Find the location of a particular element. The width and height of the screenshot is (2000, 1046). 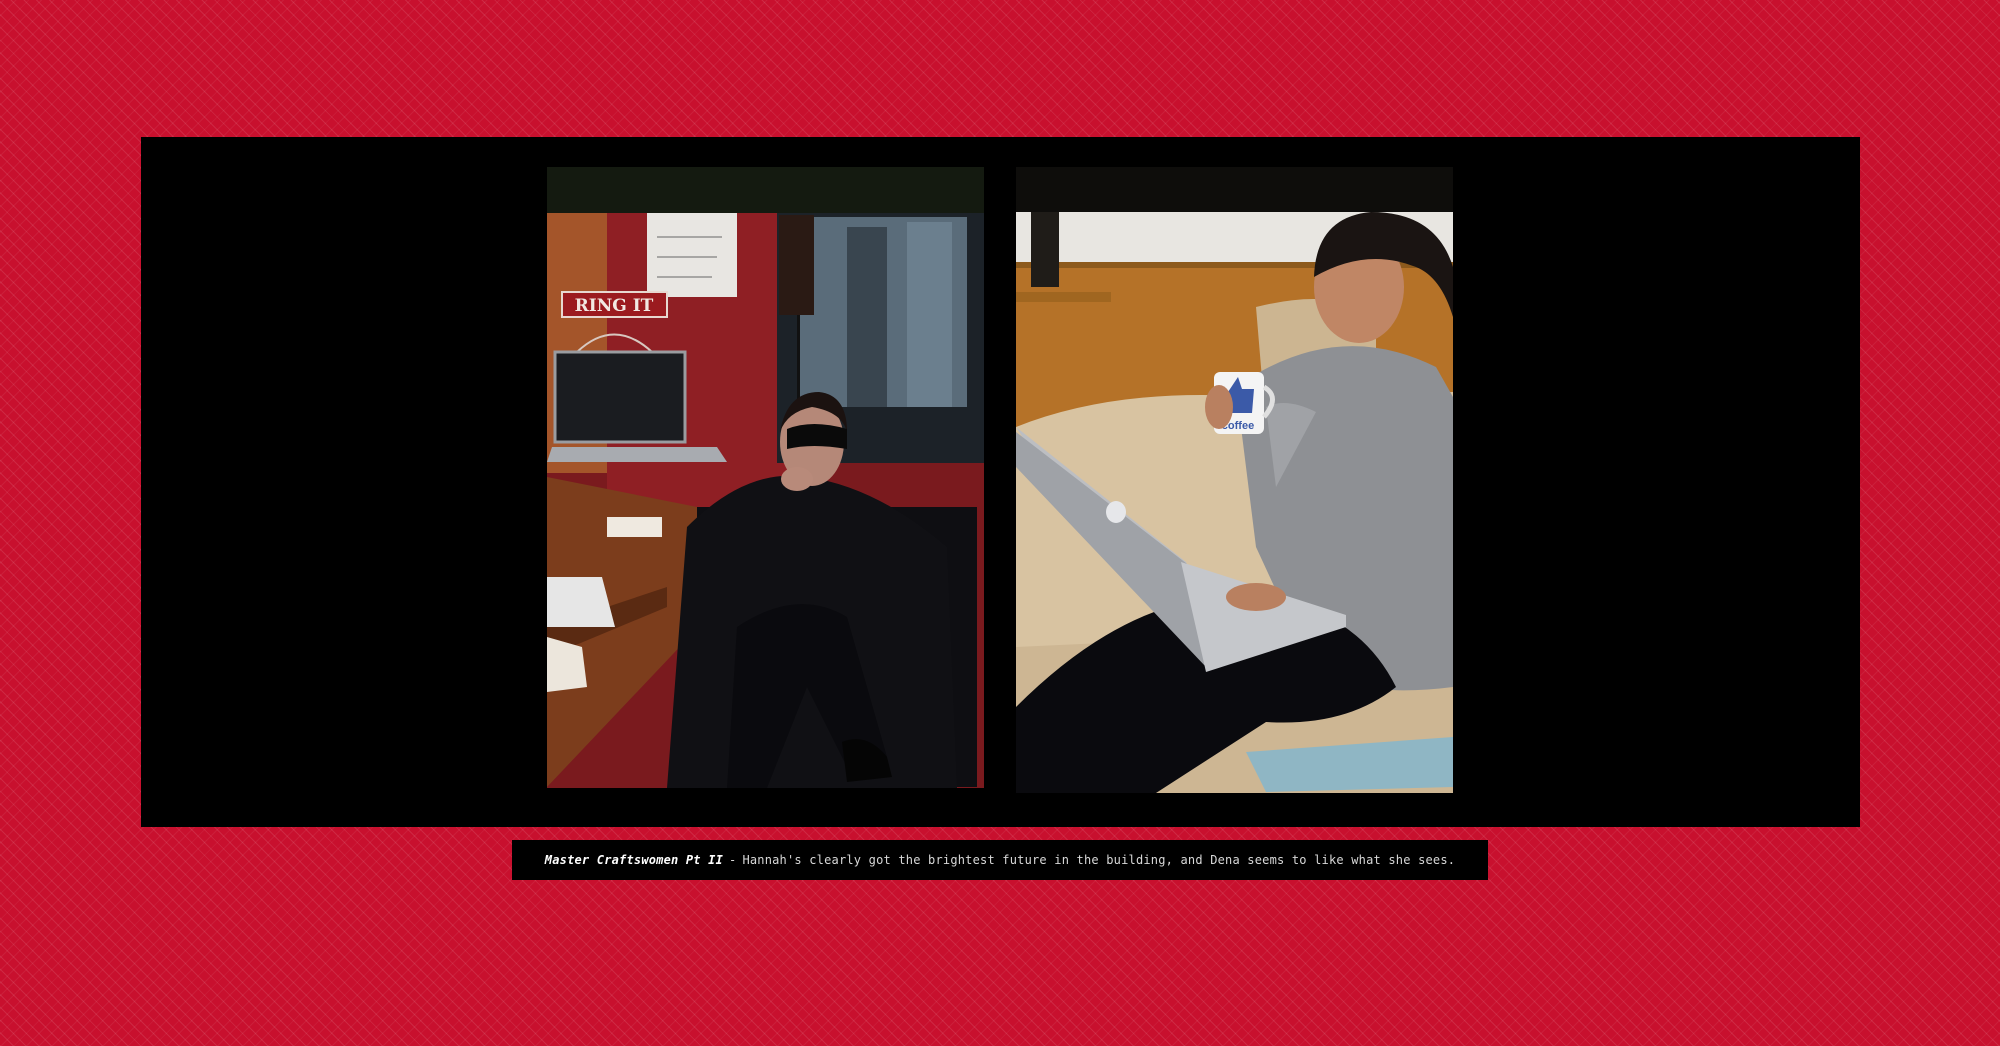

photo-dena-image: coffee is located at coordinates (1234, 480).